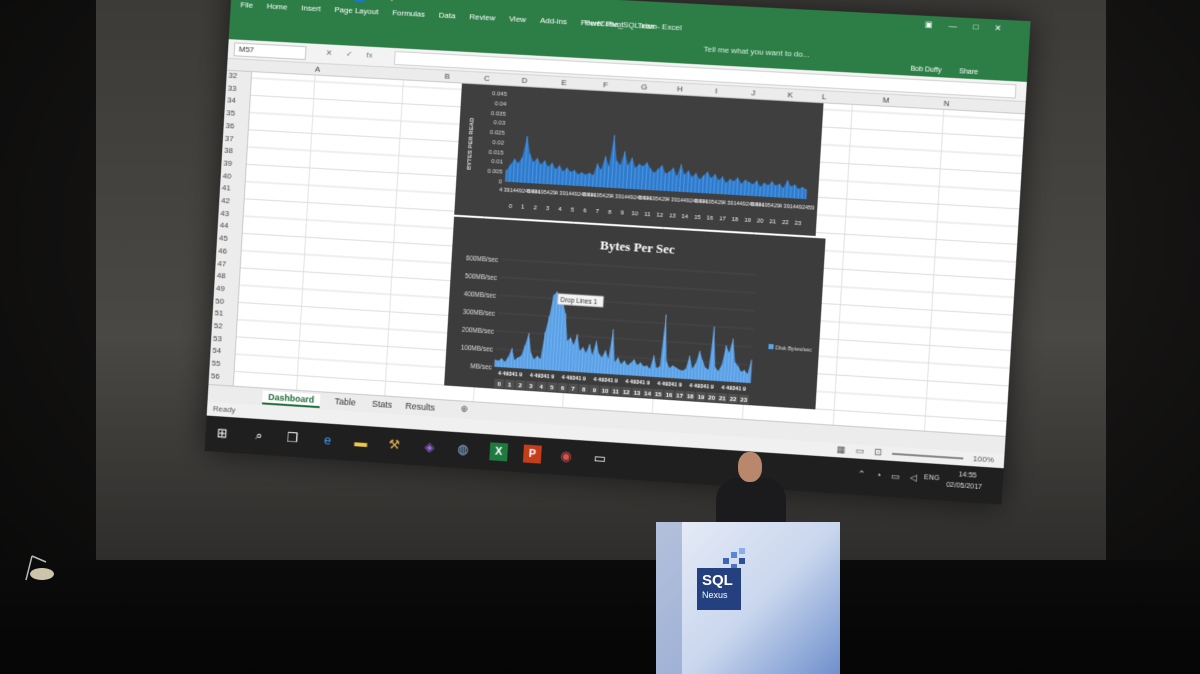 The width and height of the screenshot is (1200, 674). What do you see at coordinates (840, 450) in the screenshot?
I see `normal-view-icon: ▦` at bounding box center [840, 450].